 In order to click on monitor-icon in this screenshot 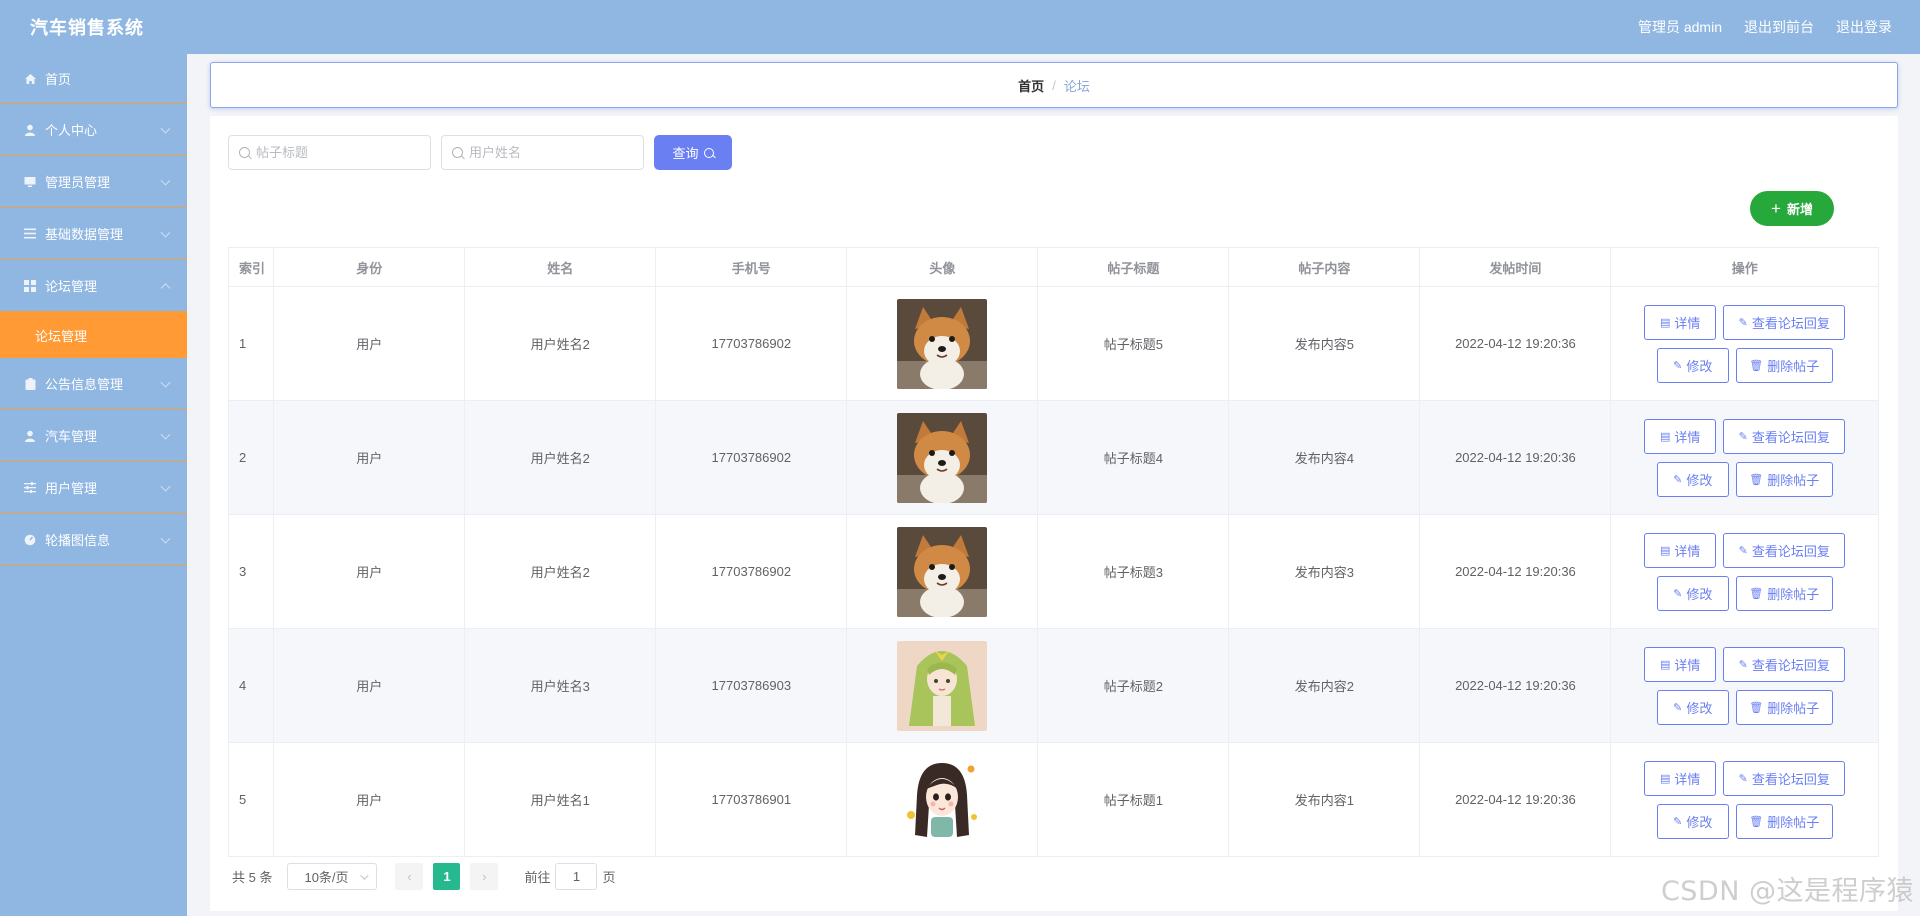, I will do `click(30, 182)`.